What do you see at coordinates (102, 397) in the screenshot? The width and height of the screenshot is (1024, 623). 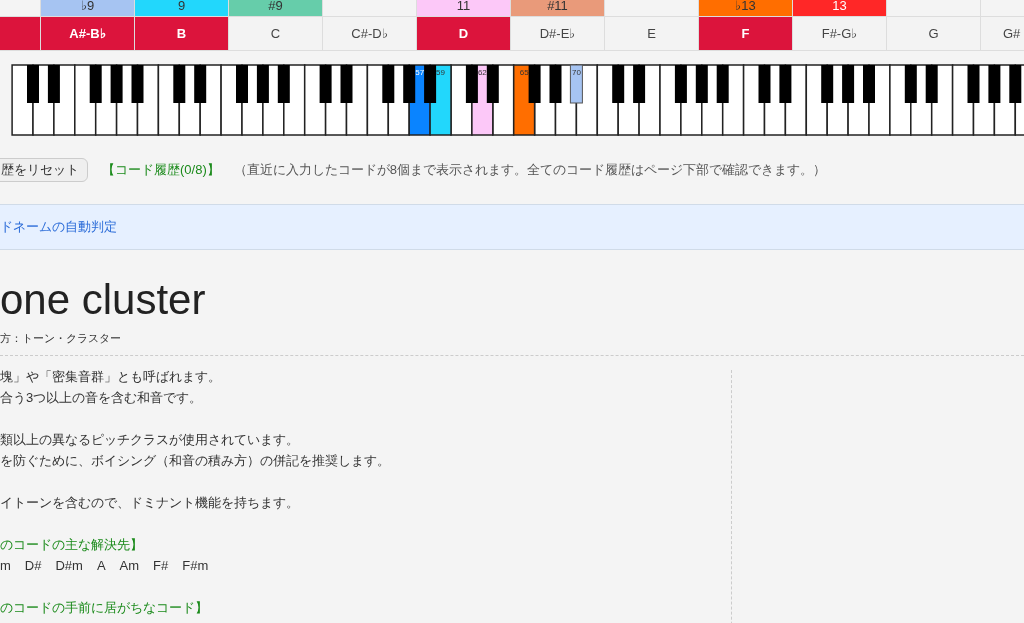 I see `description-line: 合う3つ以上の音を含む和音です。` at bounding box center [102, 397].